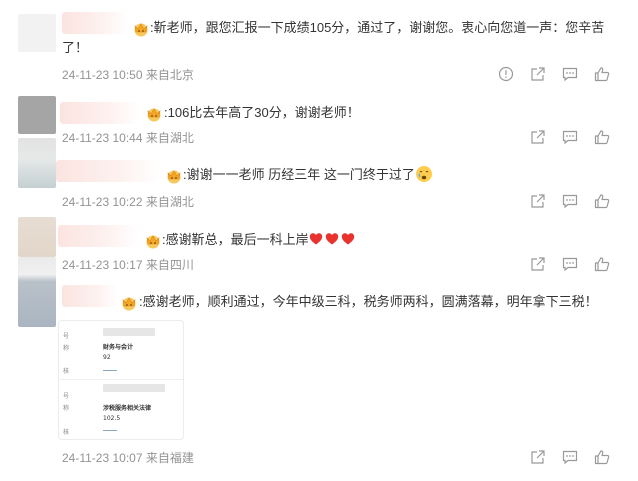  I want to click on comment-item: :106比去年高了30分，谢谢老师！ 24-11-23 10:44 来自湖北, so click(319, 122).